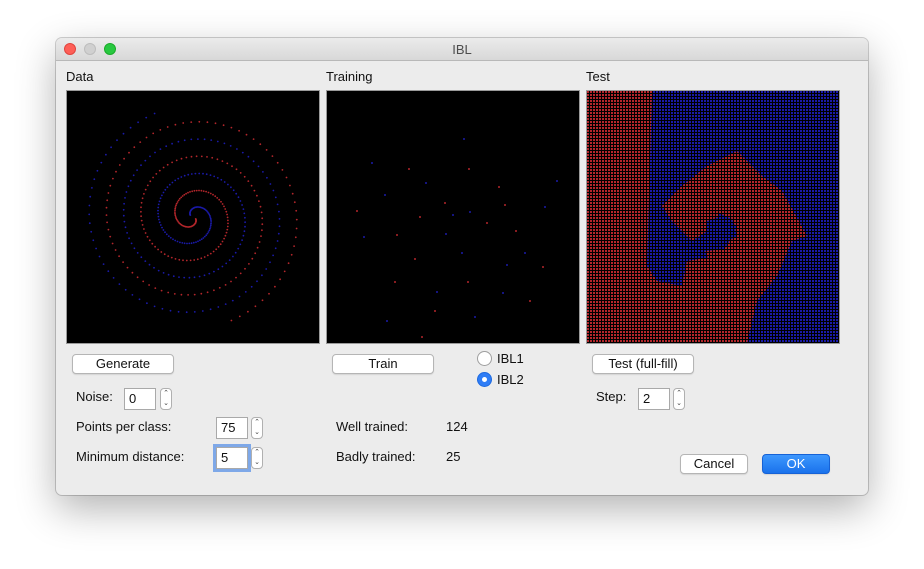 This screenshot has width=924, height=569. What do you see at coordinates (193, 217) in the screenshot?
I see `data-canvas` at bounding box center [193, 217].